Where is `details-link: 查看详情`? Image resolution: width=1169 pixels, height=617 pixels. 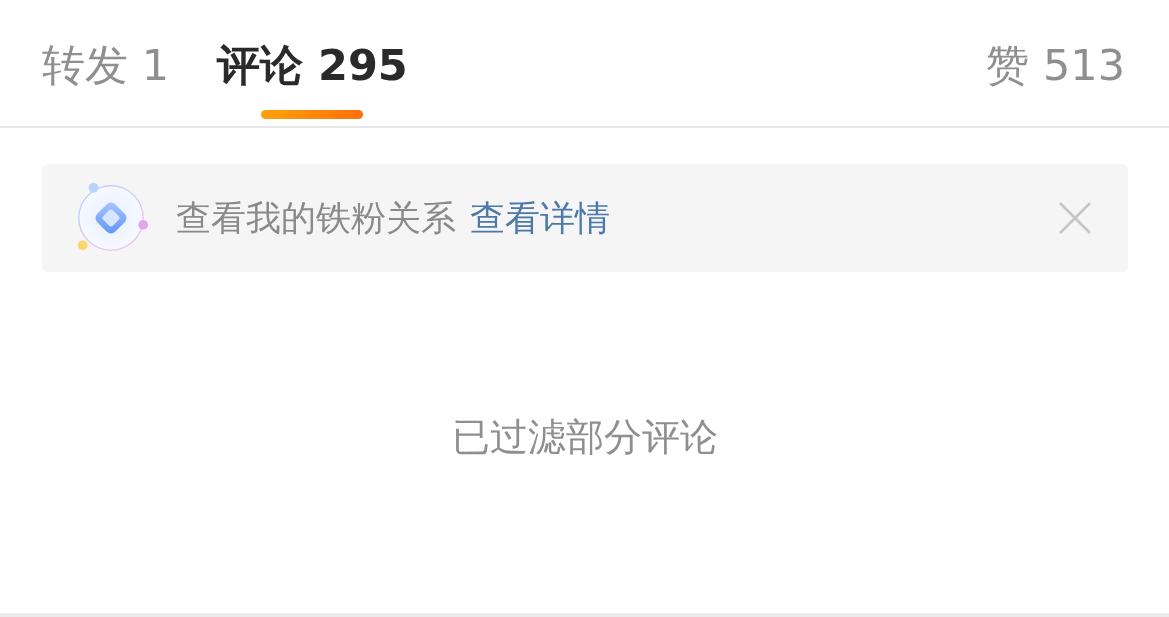 details-link: 查看详情 is located at coordinates (540, 218).